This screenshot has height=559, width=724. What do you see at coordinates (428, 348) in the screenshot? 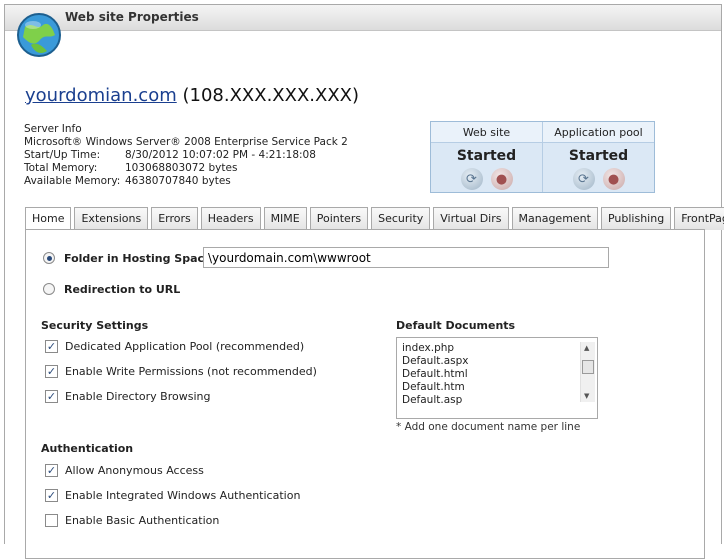
I see `default-doc-item: index.php` at bounding box center [428, 348].